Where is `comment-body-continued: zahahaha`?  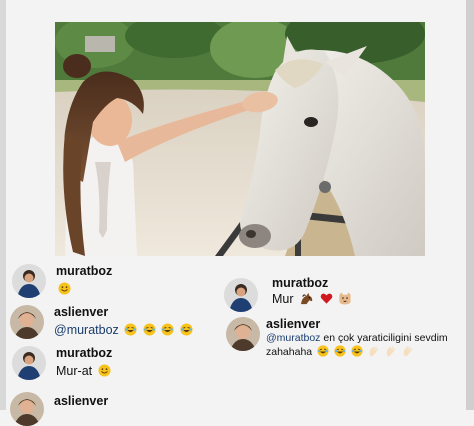
comment-body-continued: zahahaha is located at coordinates (289, 352).